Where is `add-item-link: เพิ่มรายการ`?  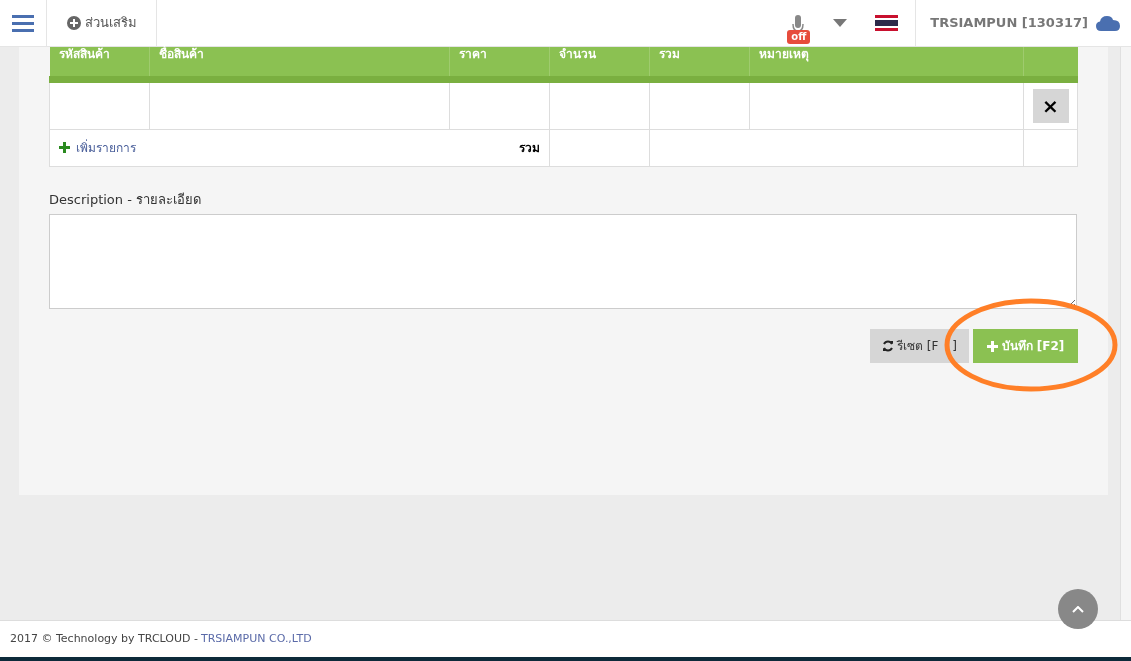 add-item-link: เพิ่มรายการ is located at coordinates (97, 147).